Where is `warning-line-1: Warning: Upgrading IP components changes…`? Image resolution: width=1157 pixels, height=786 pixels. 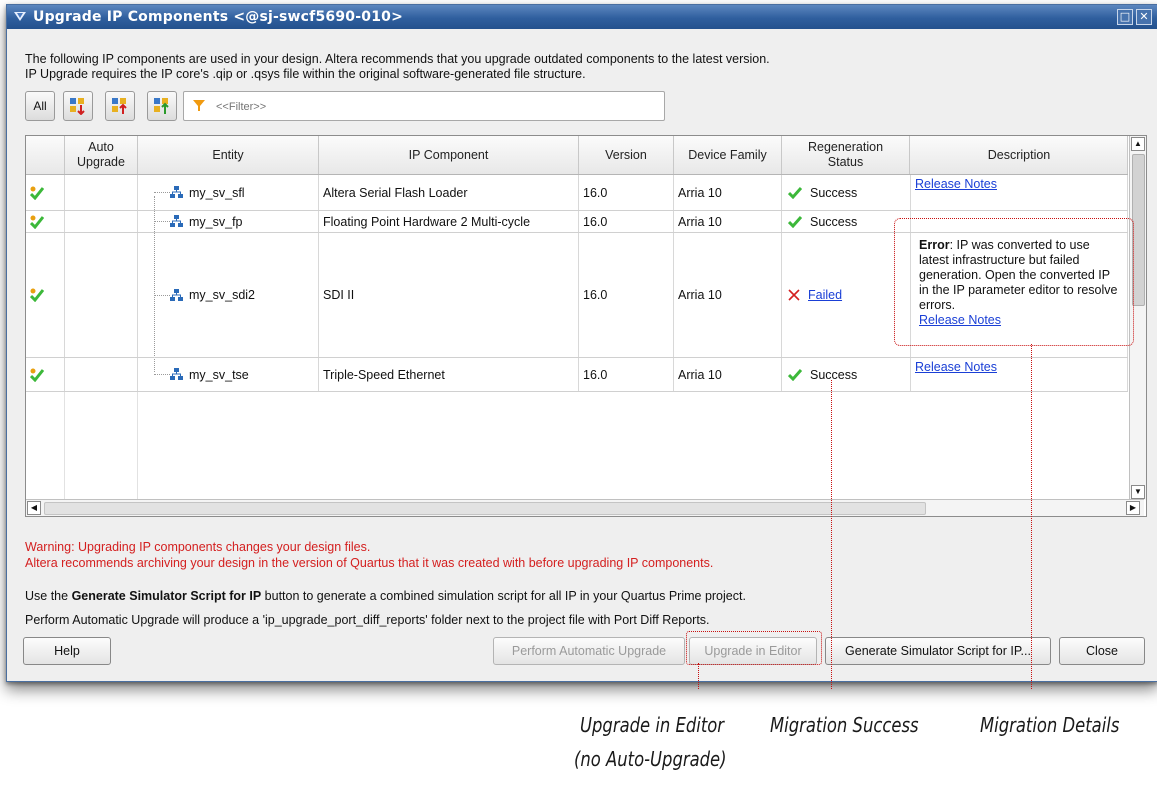 warning-line-1: Warning: Upgrading IP components changes… is located at coordinates (198, 547).